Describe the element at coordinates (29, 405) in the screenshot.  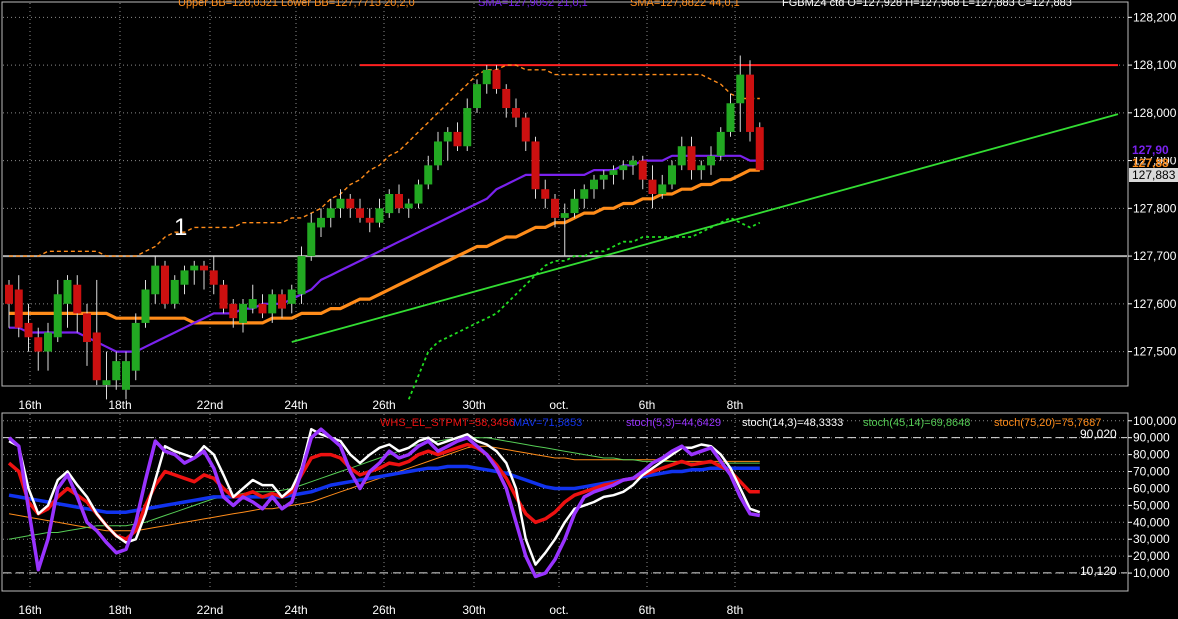
I see `price-xtick-label: 16th` at that location.